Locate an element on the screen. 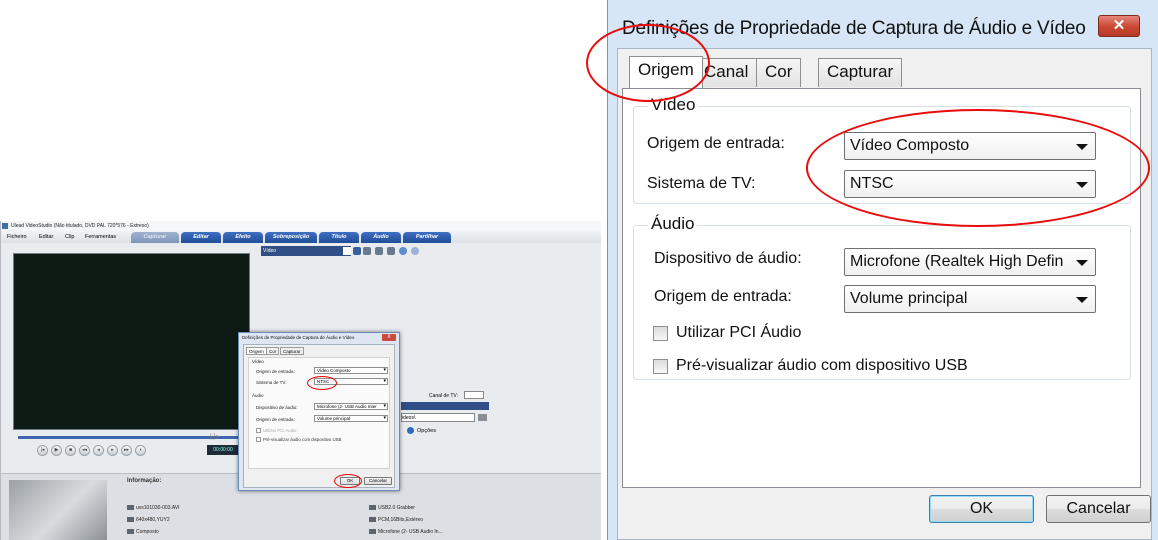 The image size is (1158, 540). canal-tv-field is located at coordinates (474, 395).